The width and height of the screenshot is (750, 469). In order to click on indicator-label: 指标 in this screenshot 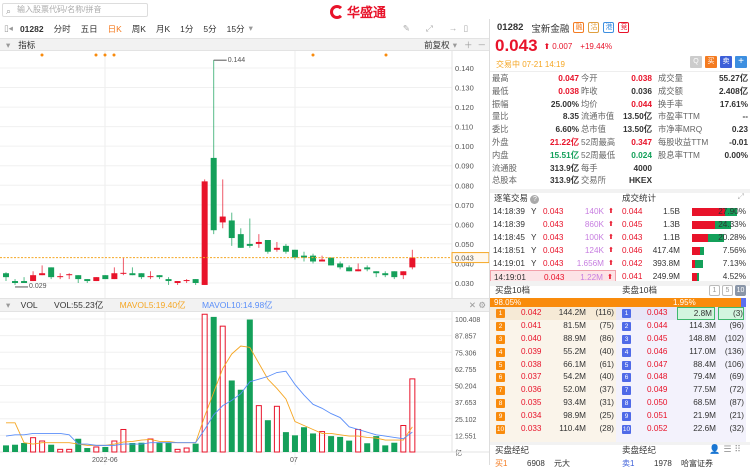, I will do `click(26, 45)`.